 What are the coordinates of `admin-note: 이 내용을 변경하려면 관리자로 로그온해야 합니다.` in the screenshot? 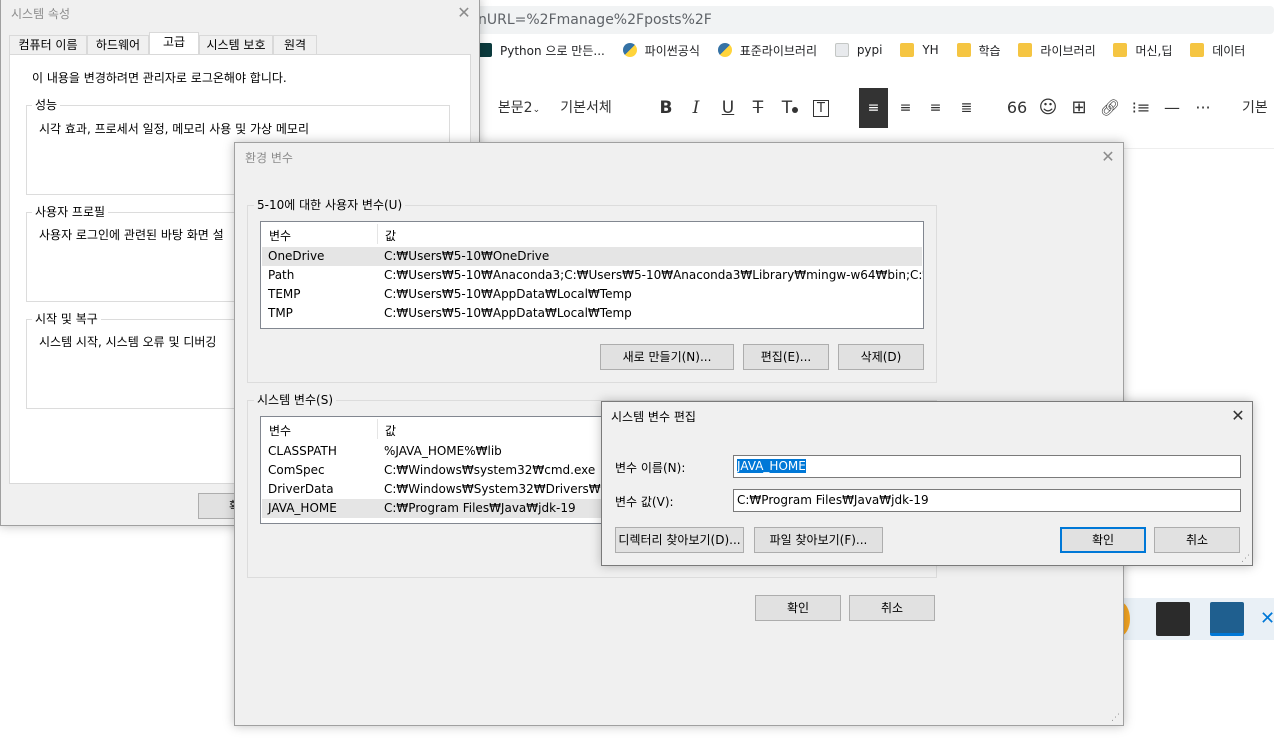 It's located at (159, 78).